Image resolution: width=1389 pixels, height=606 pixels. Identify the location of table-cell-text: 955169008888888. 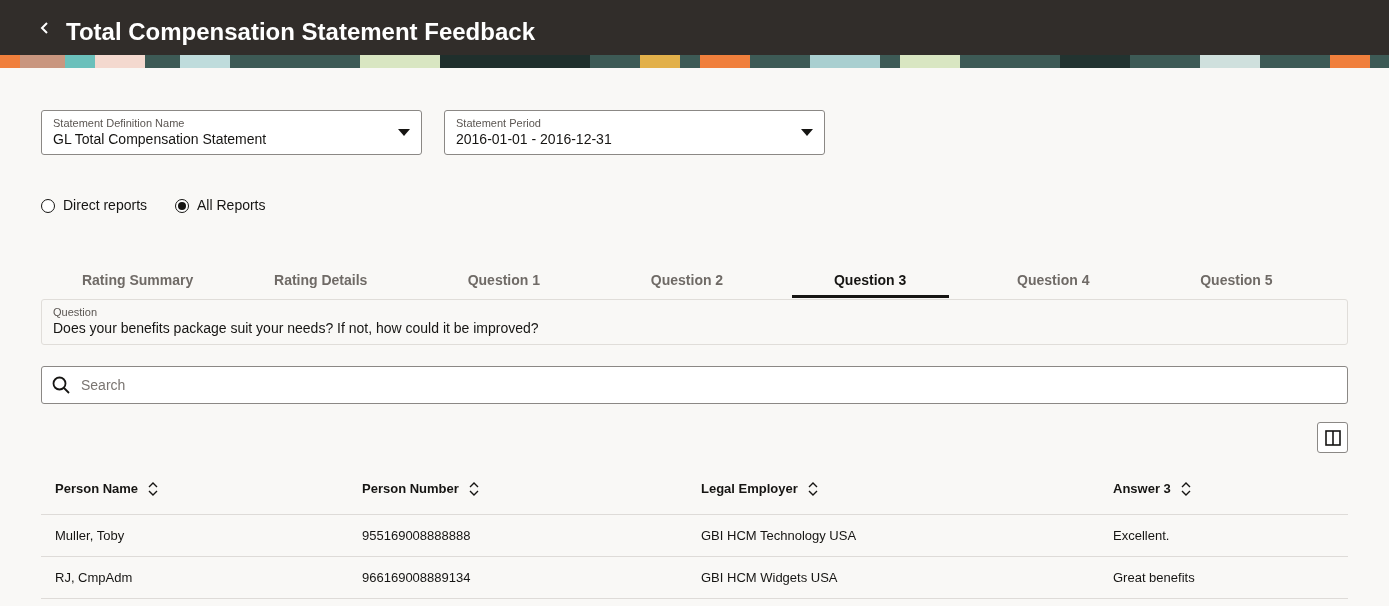
(417, 535).